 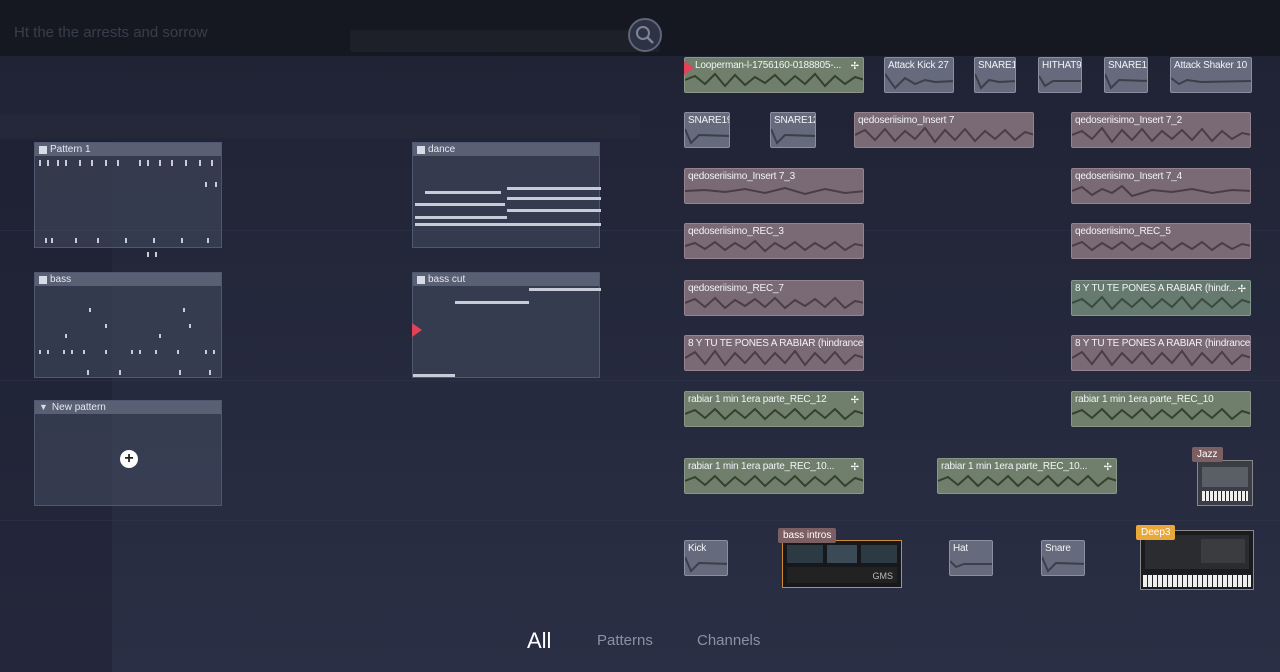 I want to click on pattern-card-new: ▼ New pattern +, so click(x=128, y=453).